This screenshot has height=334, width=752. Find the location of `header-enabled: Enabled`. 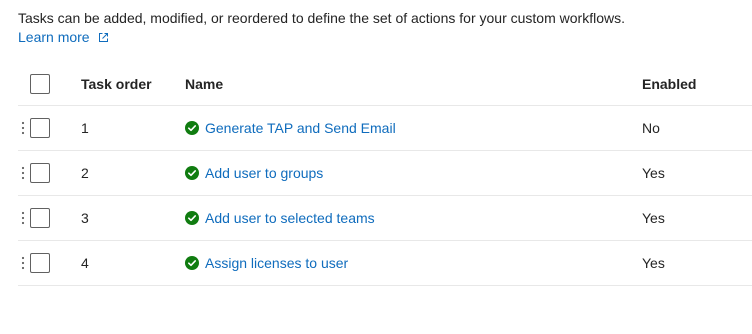

header-enabled: Enabled is located at coordinates (669, 83).